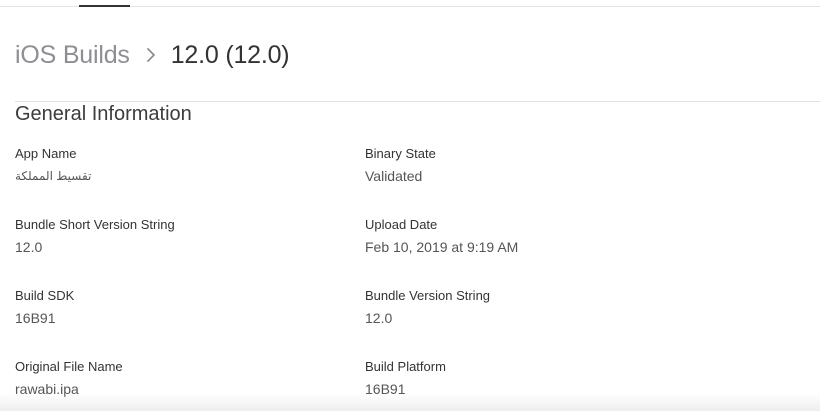 The height and width of the screenshot is (411, 820). Describe the element at coordinates (442, 247) in the screenshot. I see `upload-date-value: Feb 10, 2019 at 9:19 AM` at that location.